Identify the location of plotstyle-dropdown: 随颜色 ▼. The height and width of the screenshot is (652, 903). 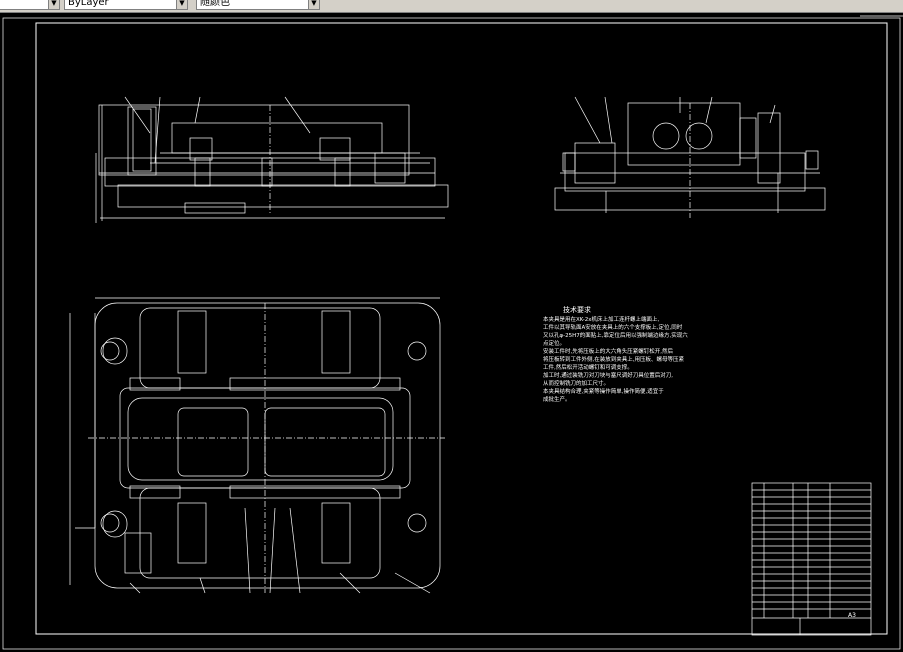
(258, 5).